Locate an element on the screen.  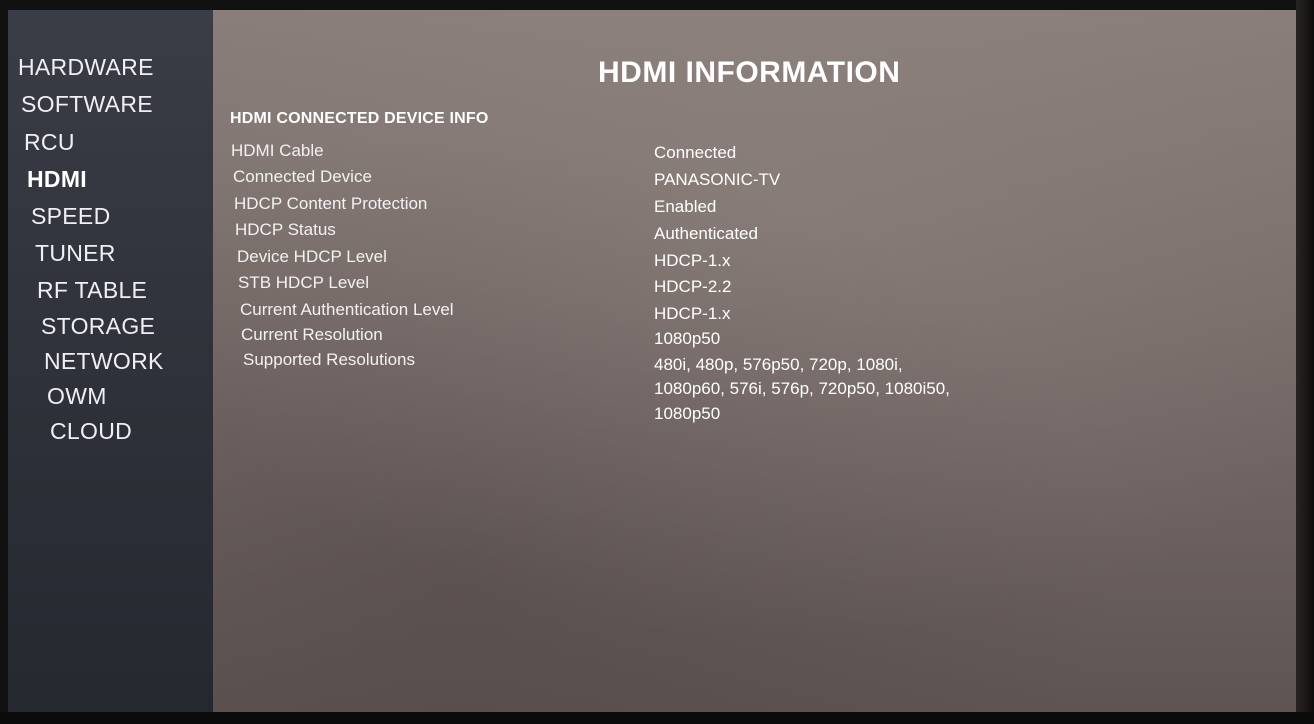
info-label-device-hdcp-level: Device HDCP Level is located at coordinates (312, 256).